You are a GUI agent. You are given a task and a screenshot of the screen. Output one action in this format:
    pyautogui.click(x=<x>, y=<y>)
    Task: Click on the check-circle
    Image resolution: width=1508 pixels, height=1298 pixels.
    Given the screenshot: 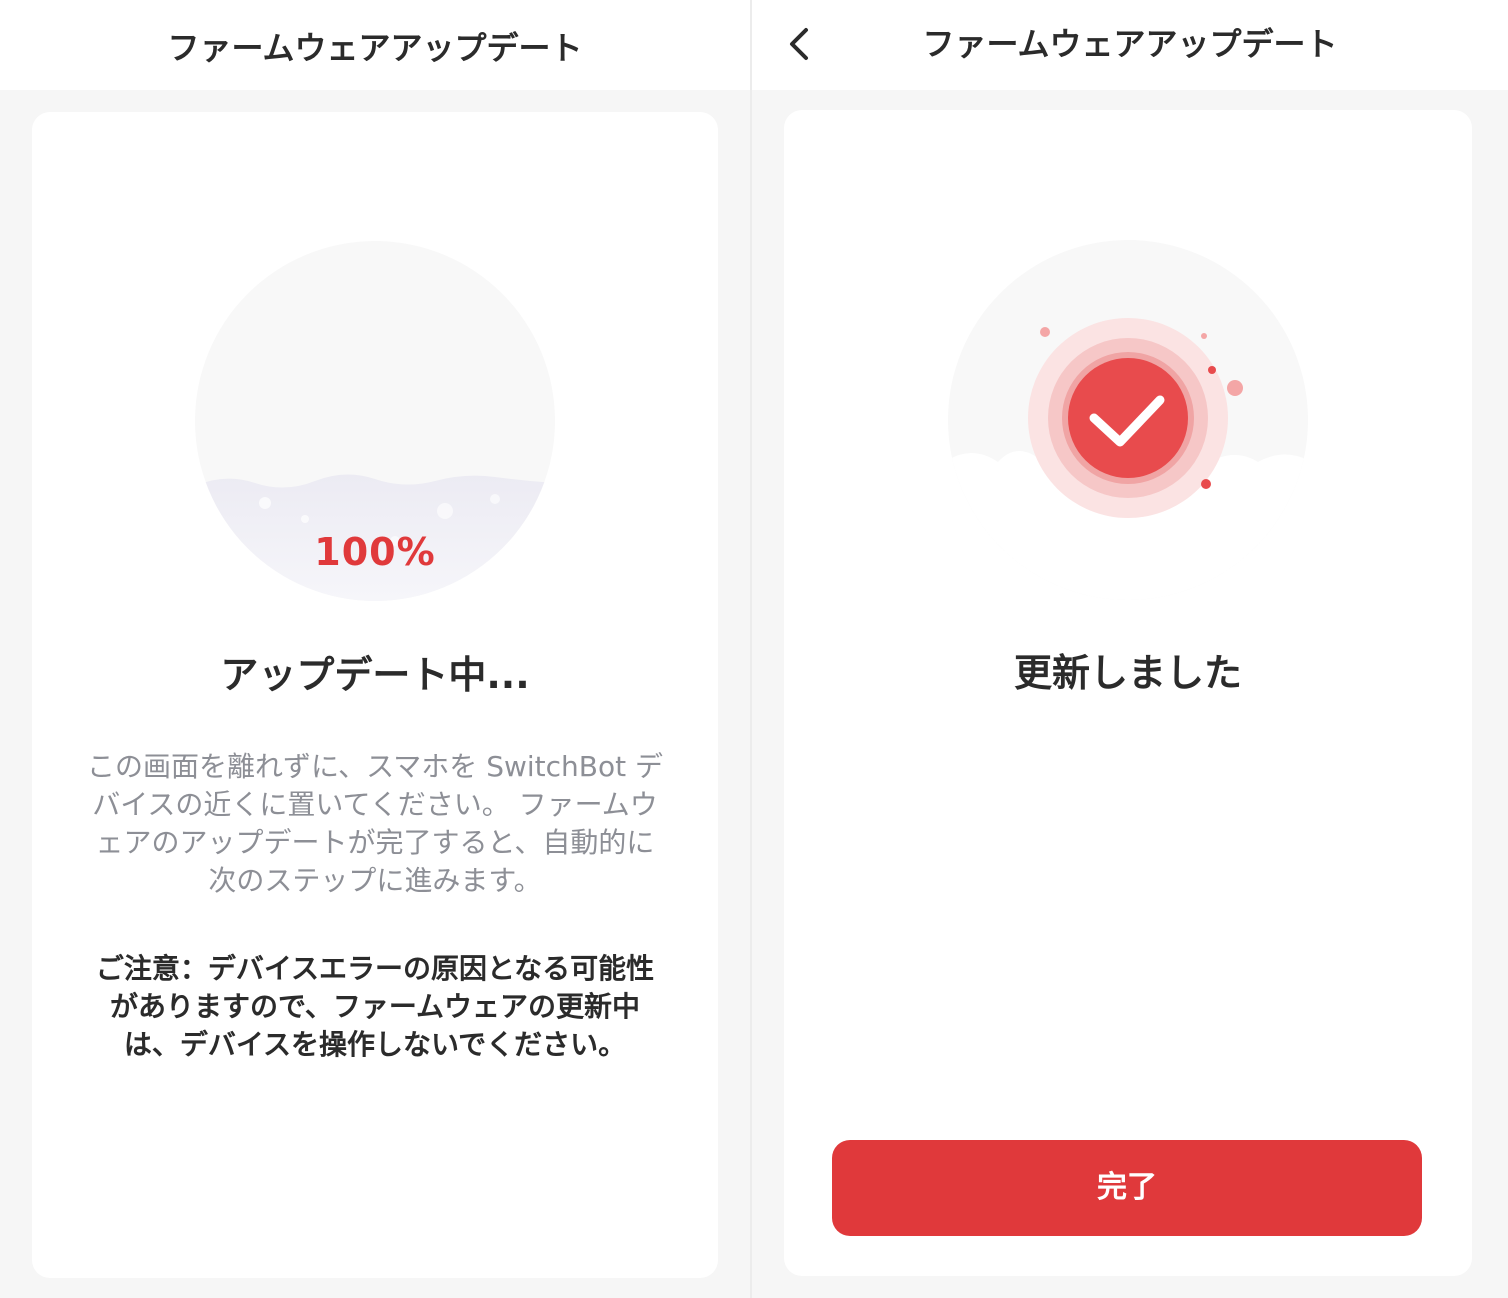 What is the action you would take?
    pyautogui.click(x=1128, y=418)
    